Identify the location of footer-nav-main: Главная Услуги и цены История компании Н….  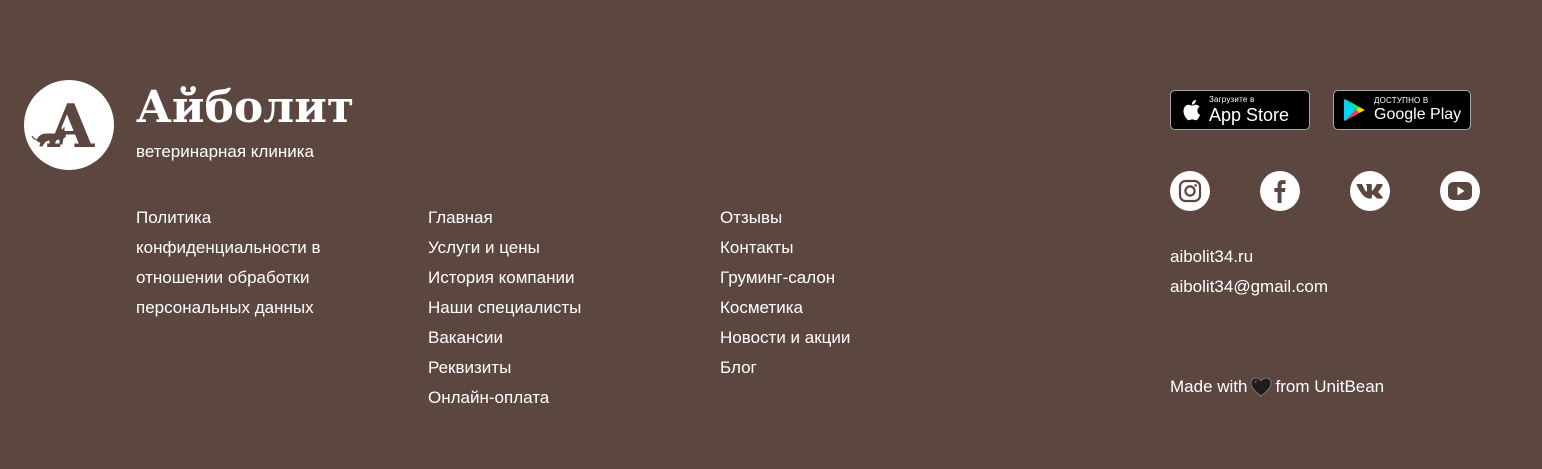
(504, 308).